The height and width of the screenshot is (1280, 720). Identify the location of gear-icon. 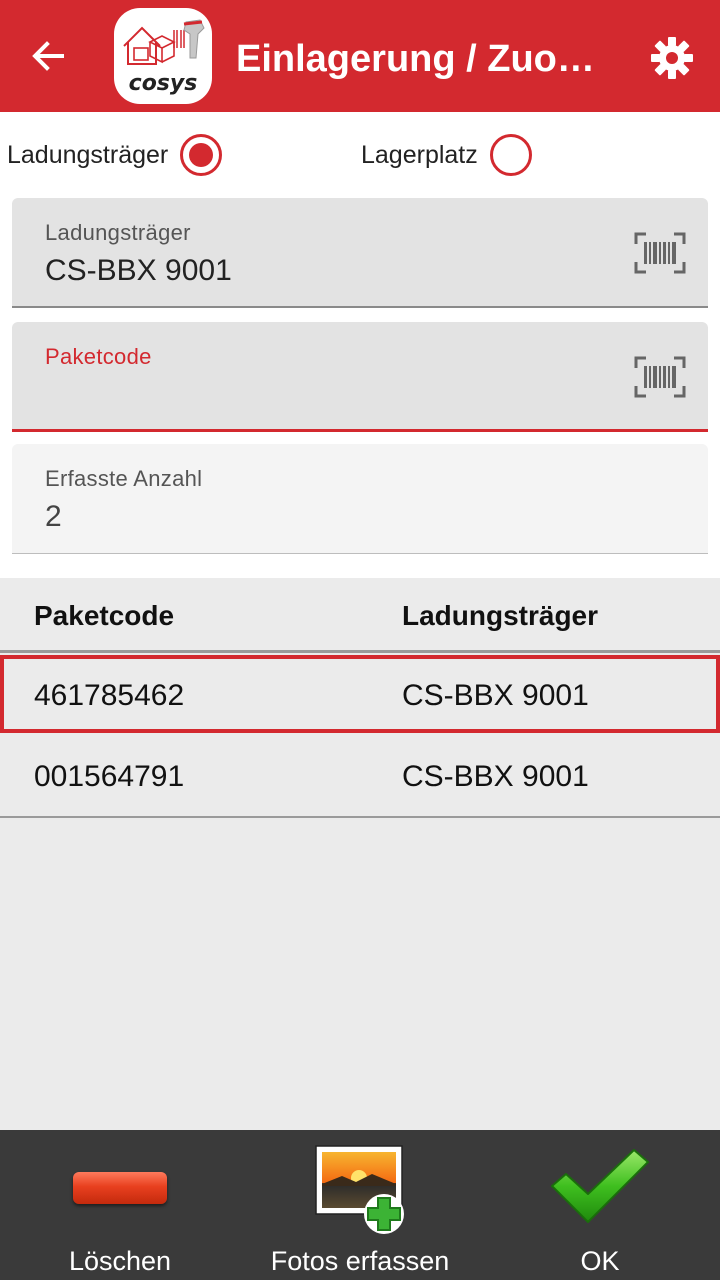
(672, 58).